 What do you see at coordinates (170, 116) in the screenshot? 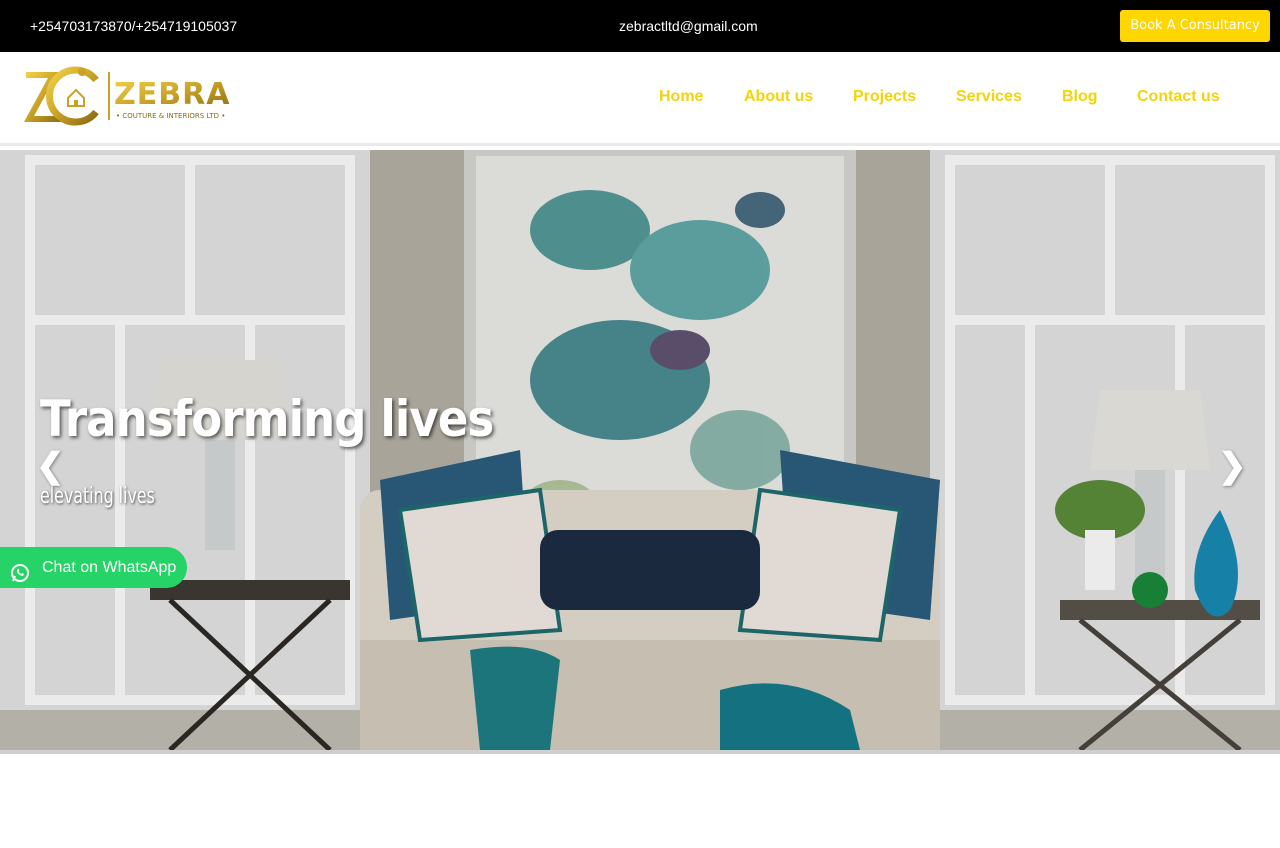
I see `logo-tagline: • COUTURE & INTERIORS LTD •` at bounding box center [170, 116].